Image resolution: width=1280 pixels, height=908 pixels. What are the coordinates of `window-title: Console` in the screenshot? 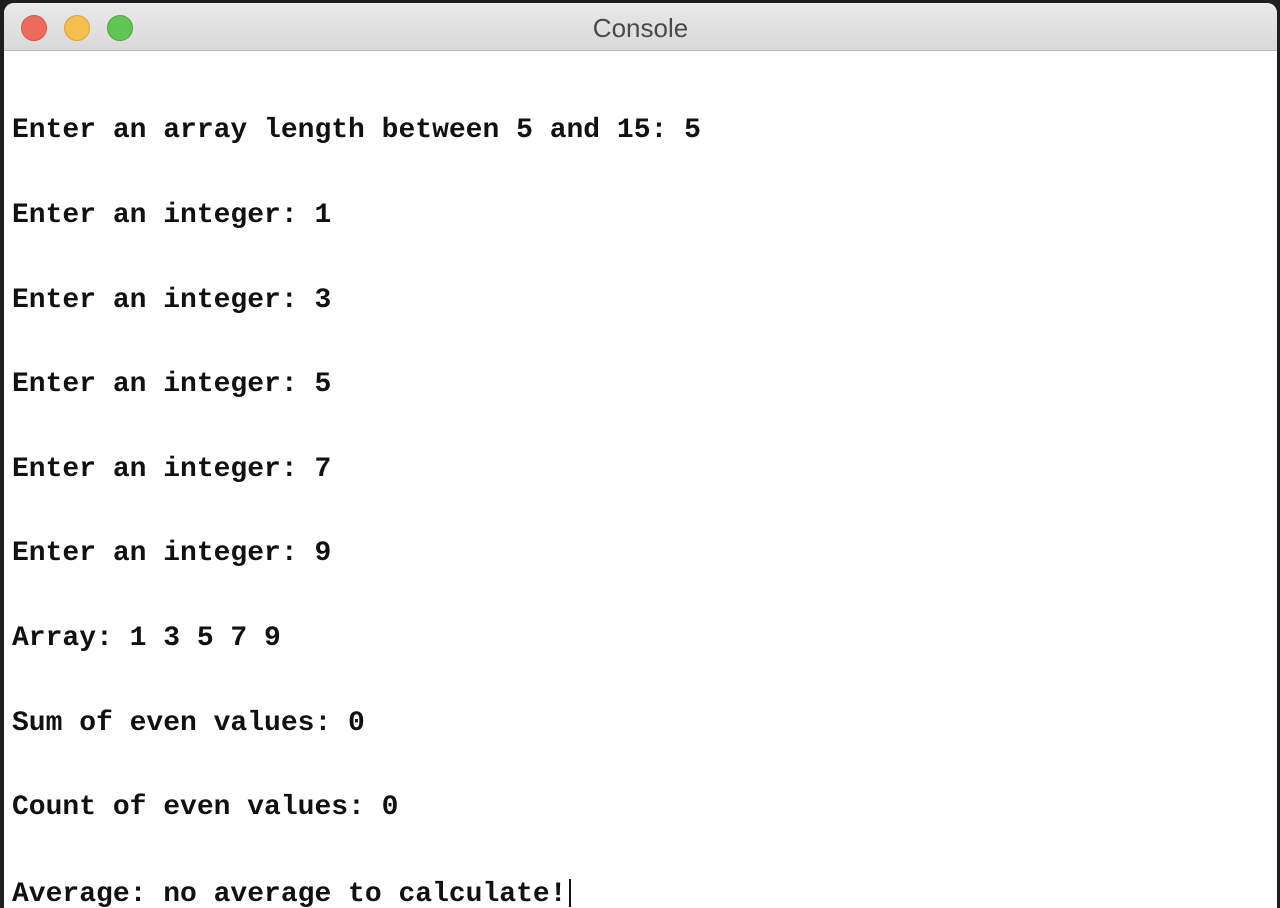 It's located at (640, 28).